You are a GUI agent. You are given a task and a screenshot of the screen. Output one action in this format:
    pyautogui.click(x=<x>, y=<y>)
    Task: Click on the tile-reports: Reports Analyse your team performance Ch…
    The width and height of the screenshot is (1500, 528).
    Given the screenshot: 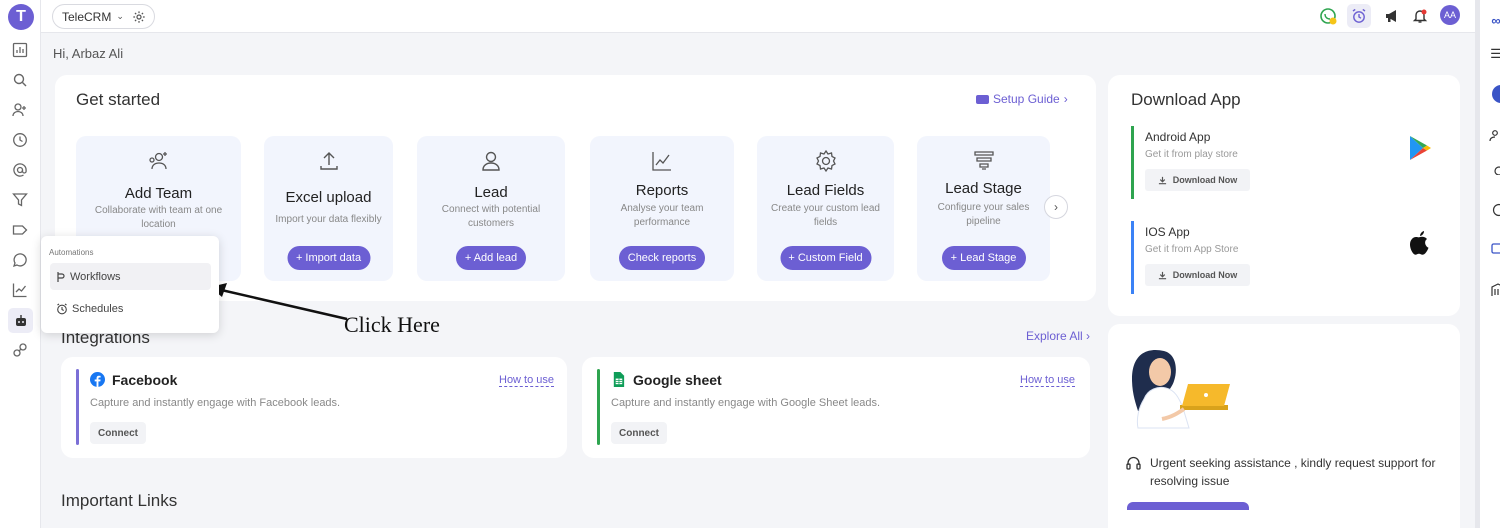 What is the action you would take?
    pyautogui.click(x=662, y=208)
    